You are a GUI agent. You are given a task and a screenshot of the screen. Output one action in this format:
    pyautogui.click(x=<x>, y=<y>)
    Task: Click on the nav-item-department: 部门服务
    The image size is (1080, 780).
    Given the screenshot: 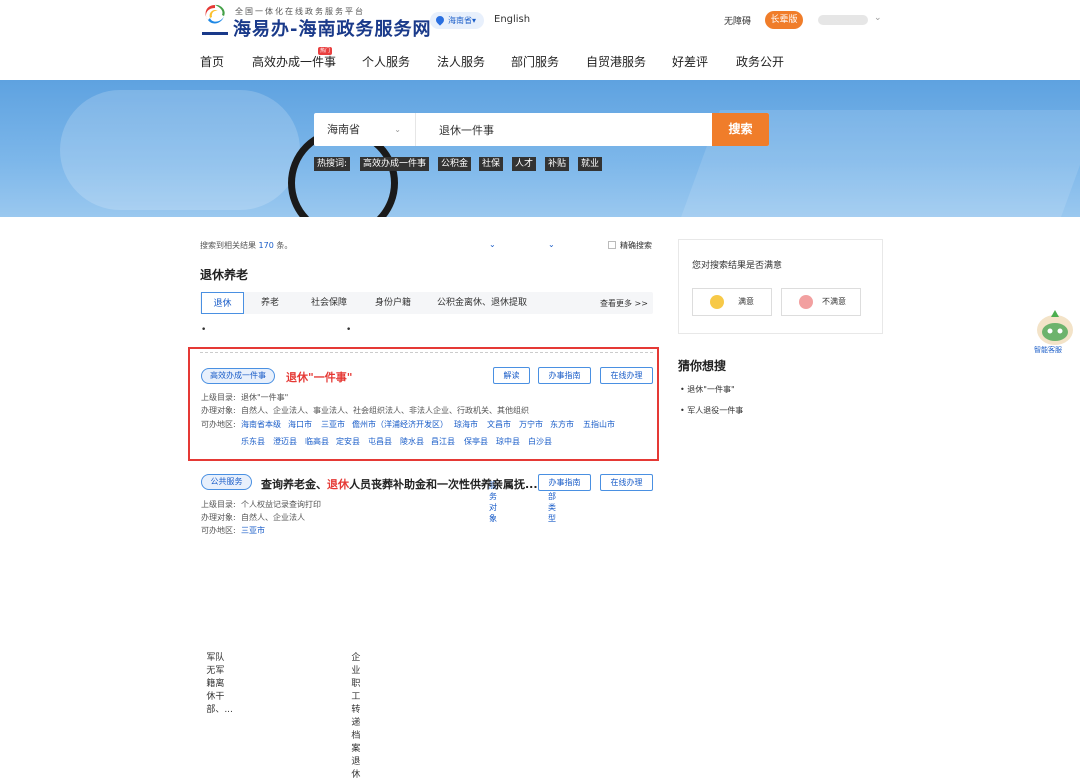 What is the action you would take?
    pyautogui.click(x=535, y=61)
    